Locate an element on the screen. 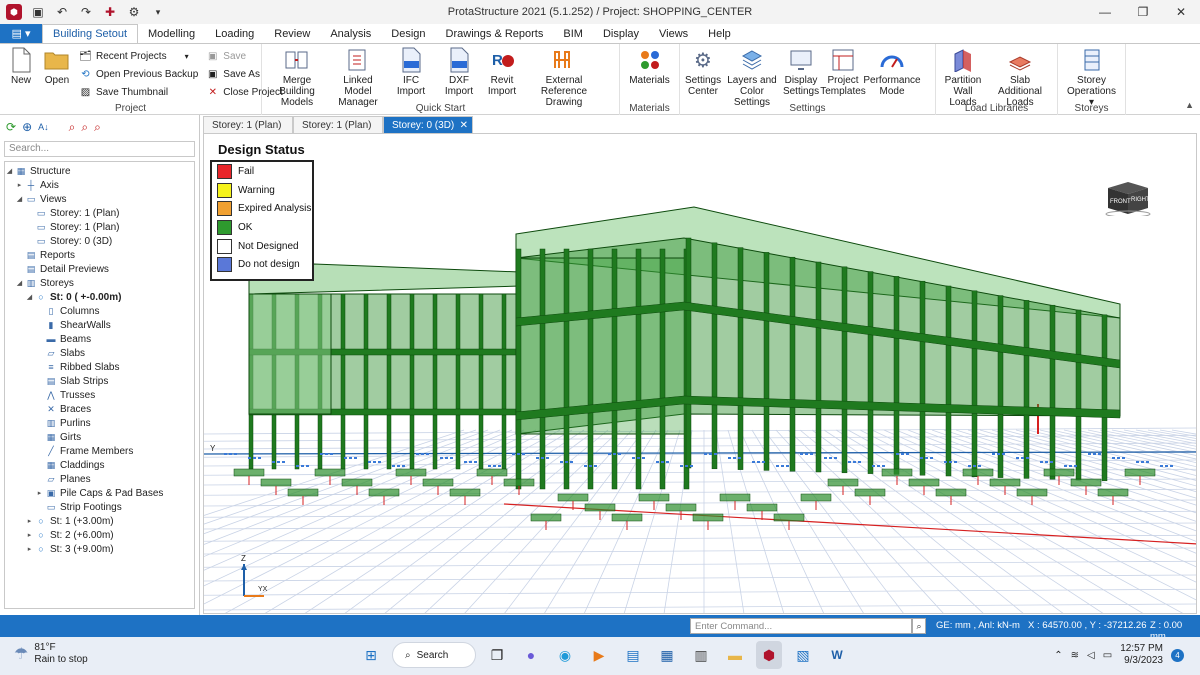 The image size is (1200, 675). close-tab-icon: ✕ is located at coordinates (464, 125).